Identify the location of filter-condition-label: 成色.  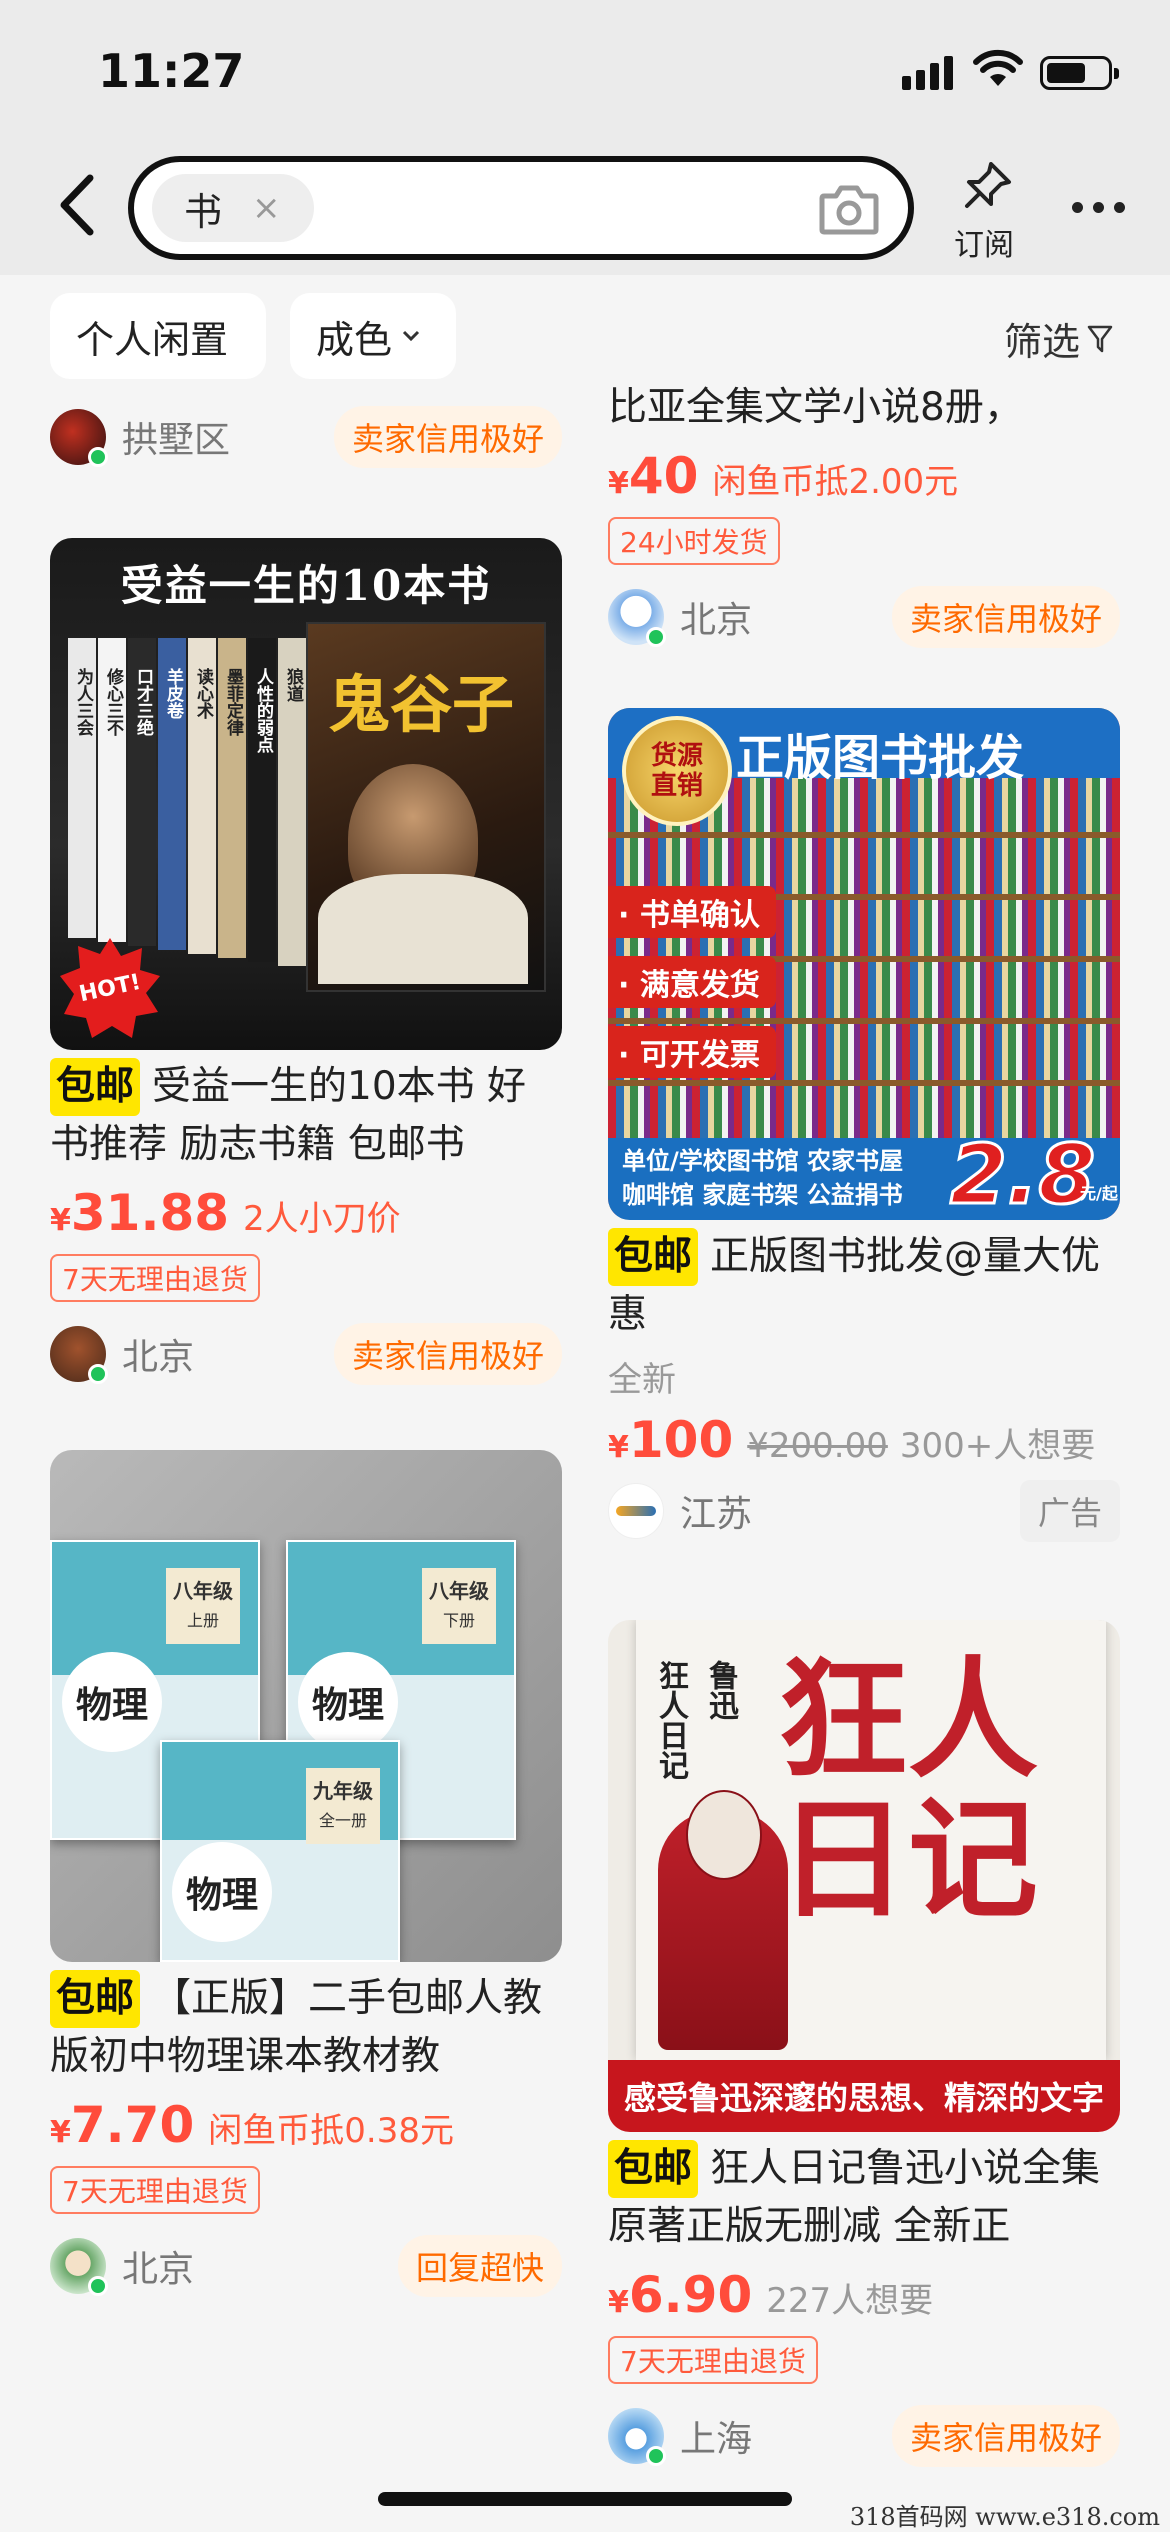
(354, 339).